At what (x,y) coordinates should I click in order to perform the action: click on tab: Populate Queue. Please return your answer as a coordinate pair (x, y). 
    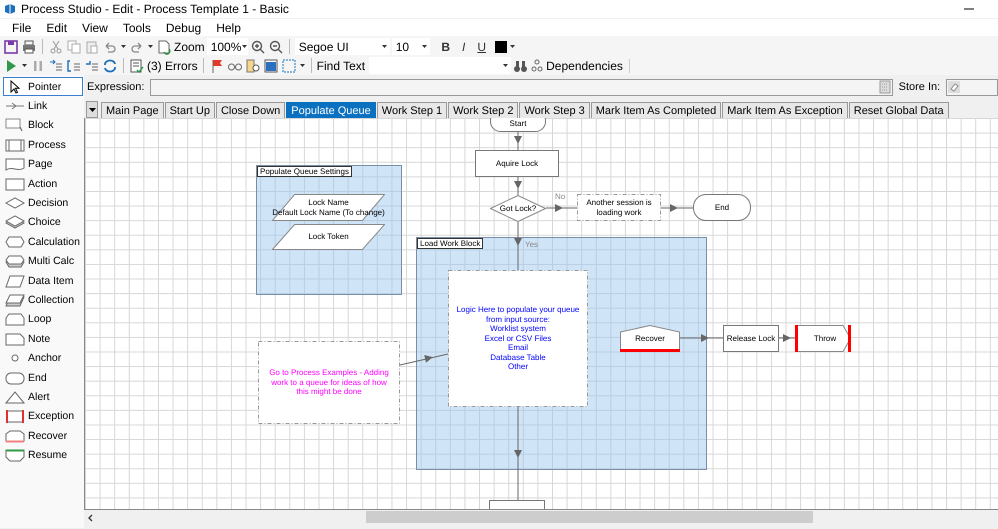
    Looking at the image, I should click on (331, 110).